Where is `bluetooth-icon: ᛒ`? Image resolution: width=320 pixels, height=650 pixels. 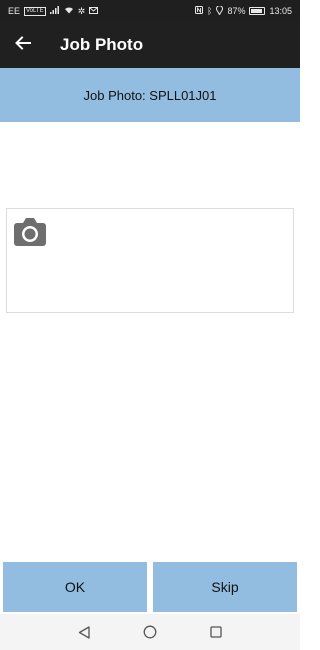
bluetooth-icon: ᛒ is located at coordinates (210, 10).